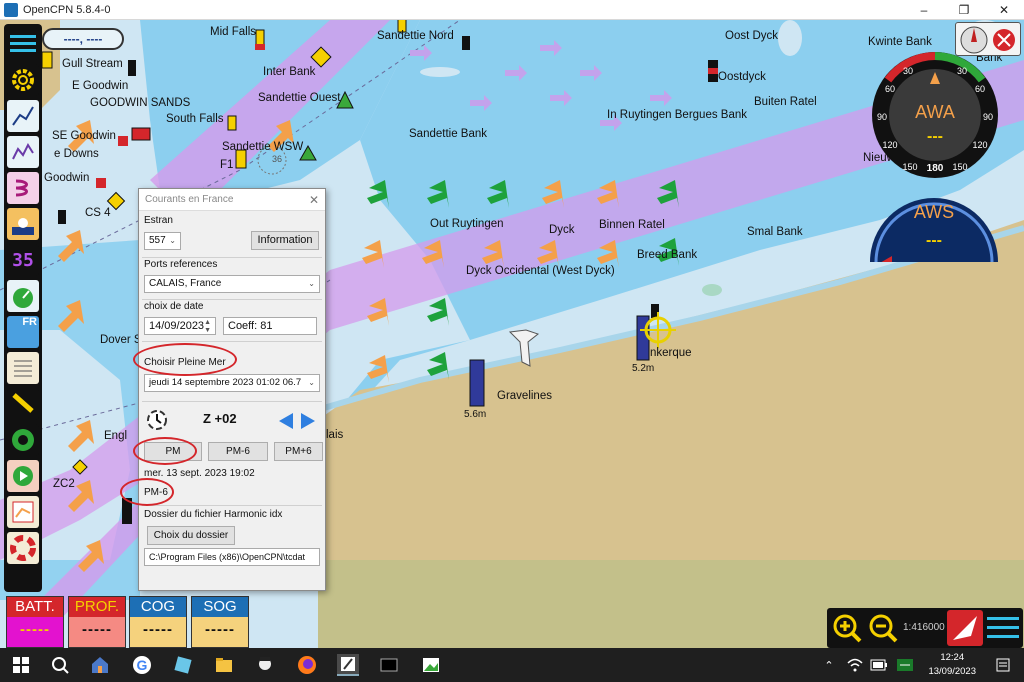 This screenshot has height=682, width=1024. Describe the element at coordinates (174, 306) in the screenshot. I see `date-label: choix de date` at that location.